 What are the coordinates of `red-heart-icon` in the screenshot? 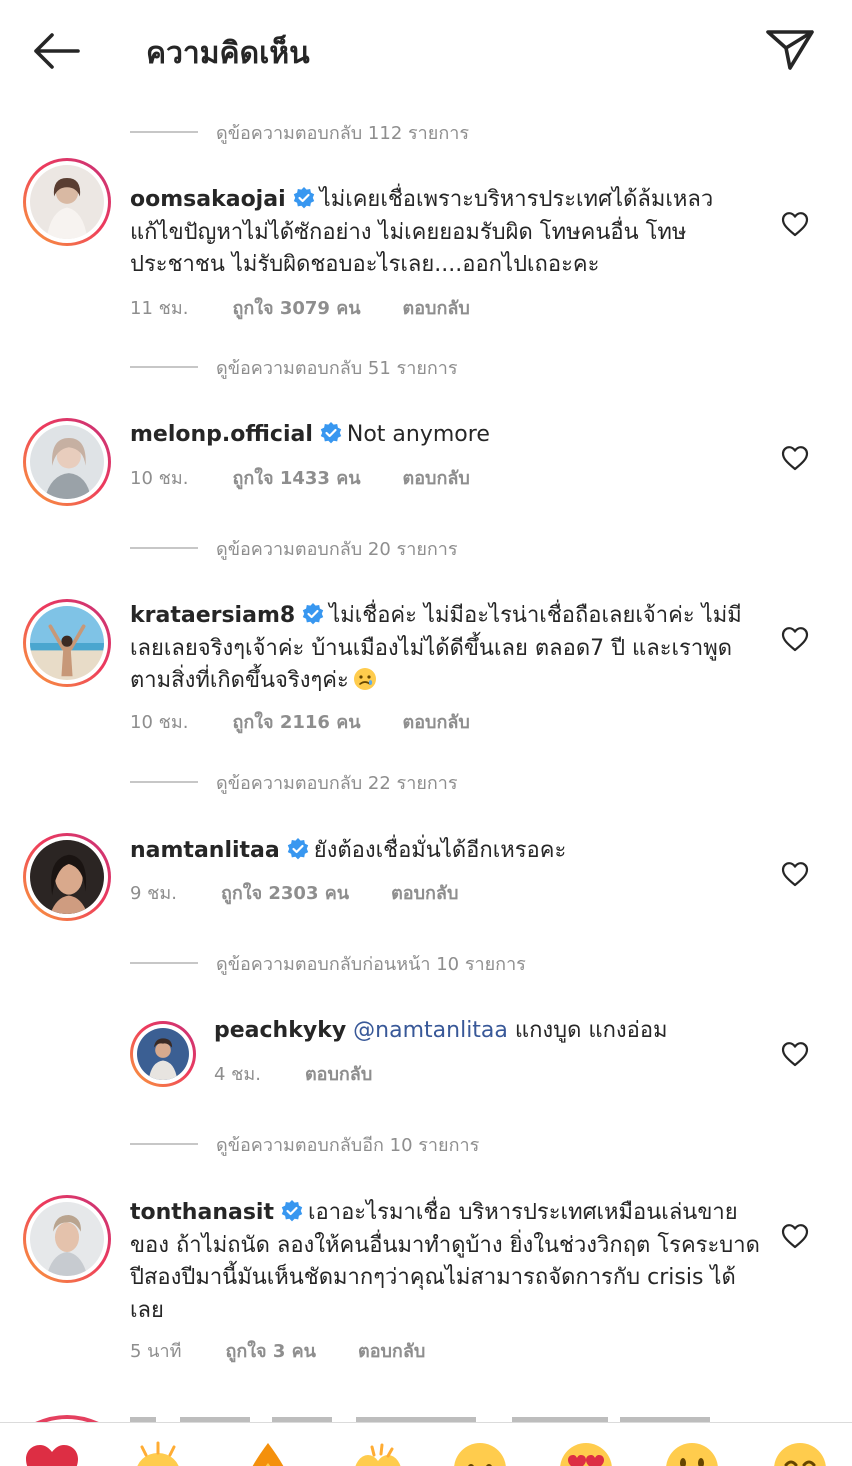 It's located at (52, 1455).